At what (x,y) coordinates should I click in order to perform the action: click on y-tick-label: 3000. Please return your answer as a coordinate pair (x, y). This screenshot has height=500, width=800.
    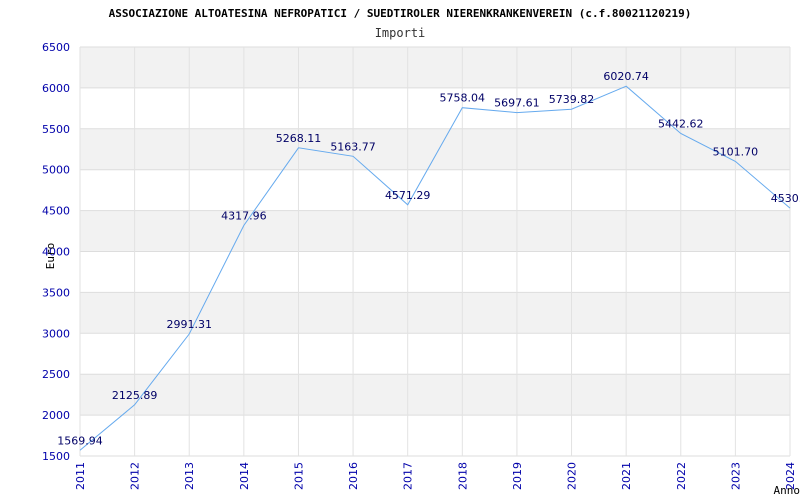
    Looking at the image, I should click on (56, 333).